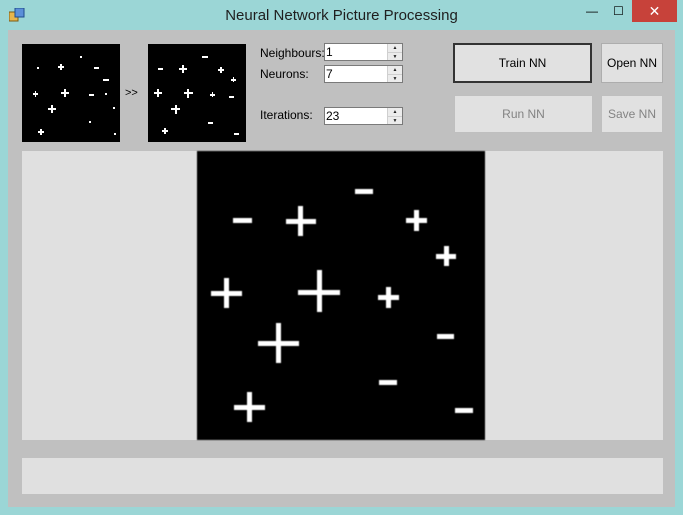 The width and height of the screenshot is (683, 515). What do you see at coordinates (356, 74) in the screenshot?
I see `neurons-input` at bounding box center [356, 74].